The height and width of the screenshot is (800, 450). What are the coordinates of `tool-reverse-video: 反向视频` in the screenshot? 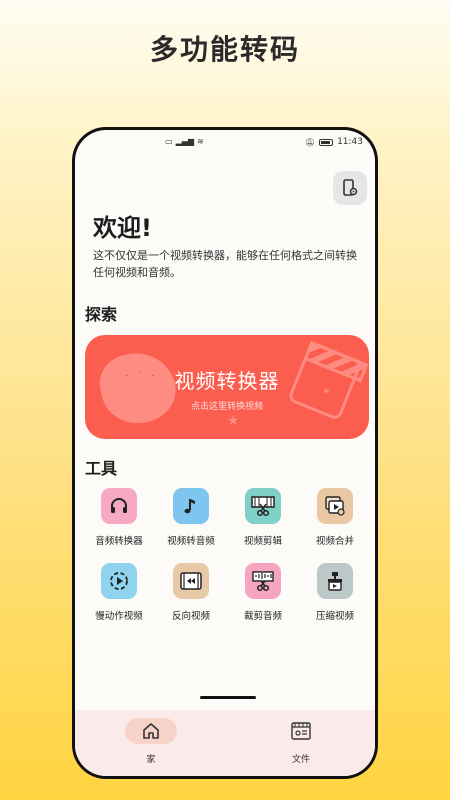 It's located at (191, 592).